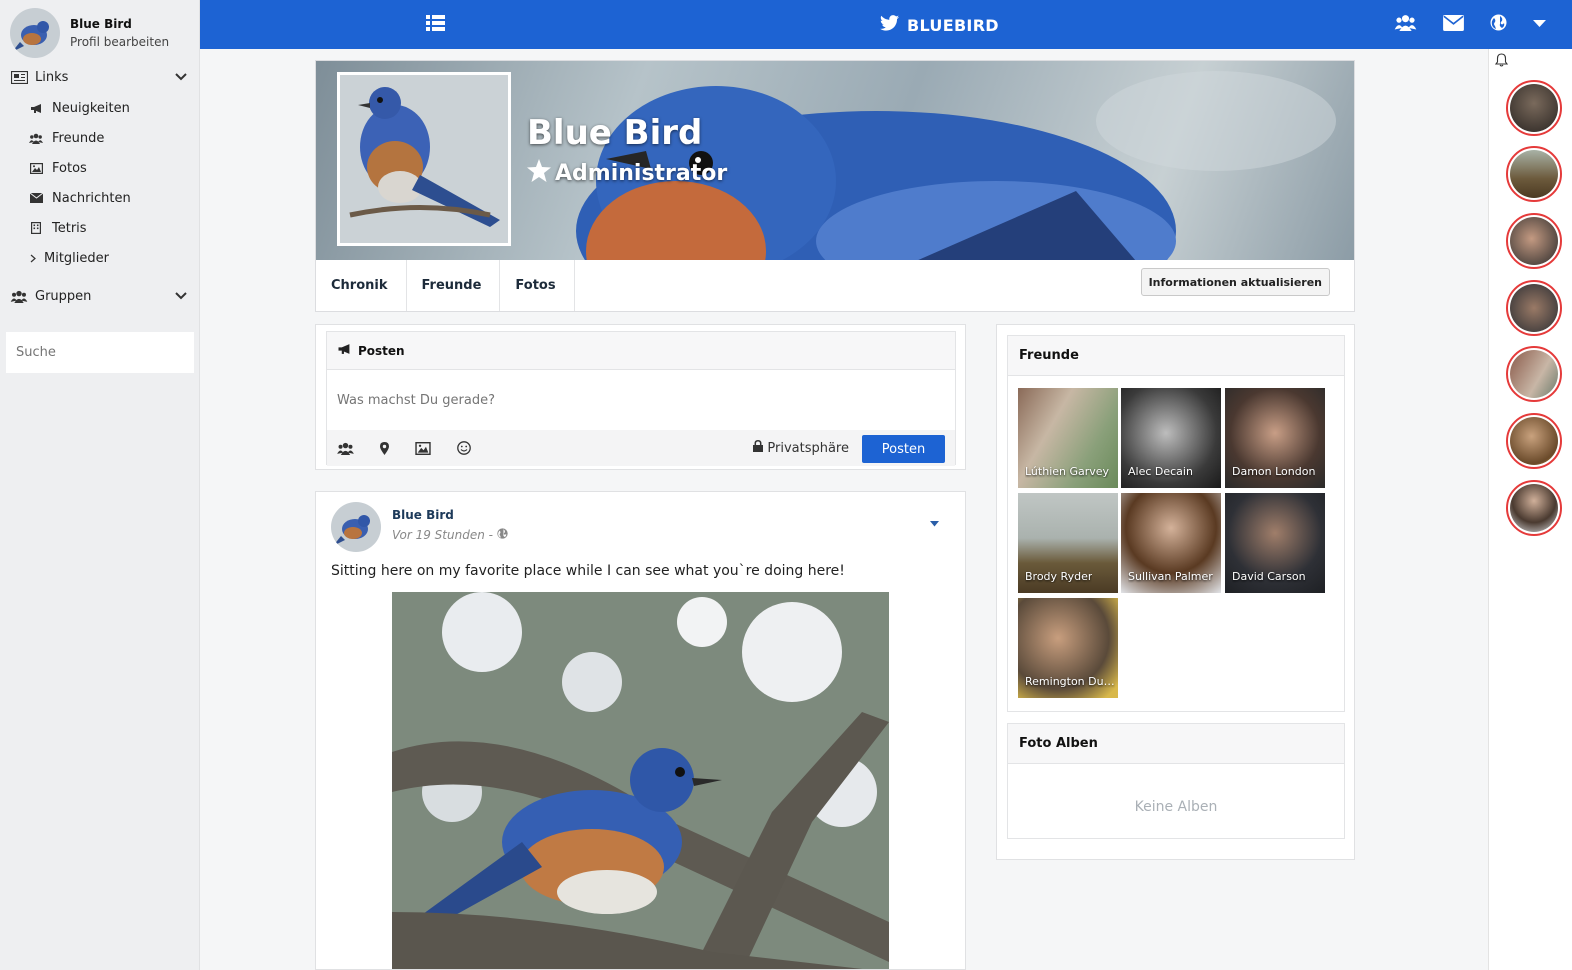 This screenshot has height=970, width=1572. I want to click on search-input, so click(100, 352).